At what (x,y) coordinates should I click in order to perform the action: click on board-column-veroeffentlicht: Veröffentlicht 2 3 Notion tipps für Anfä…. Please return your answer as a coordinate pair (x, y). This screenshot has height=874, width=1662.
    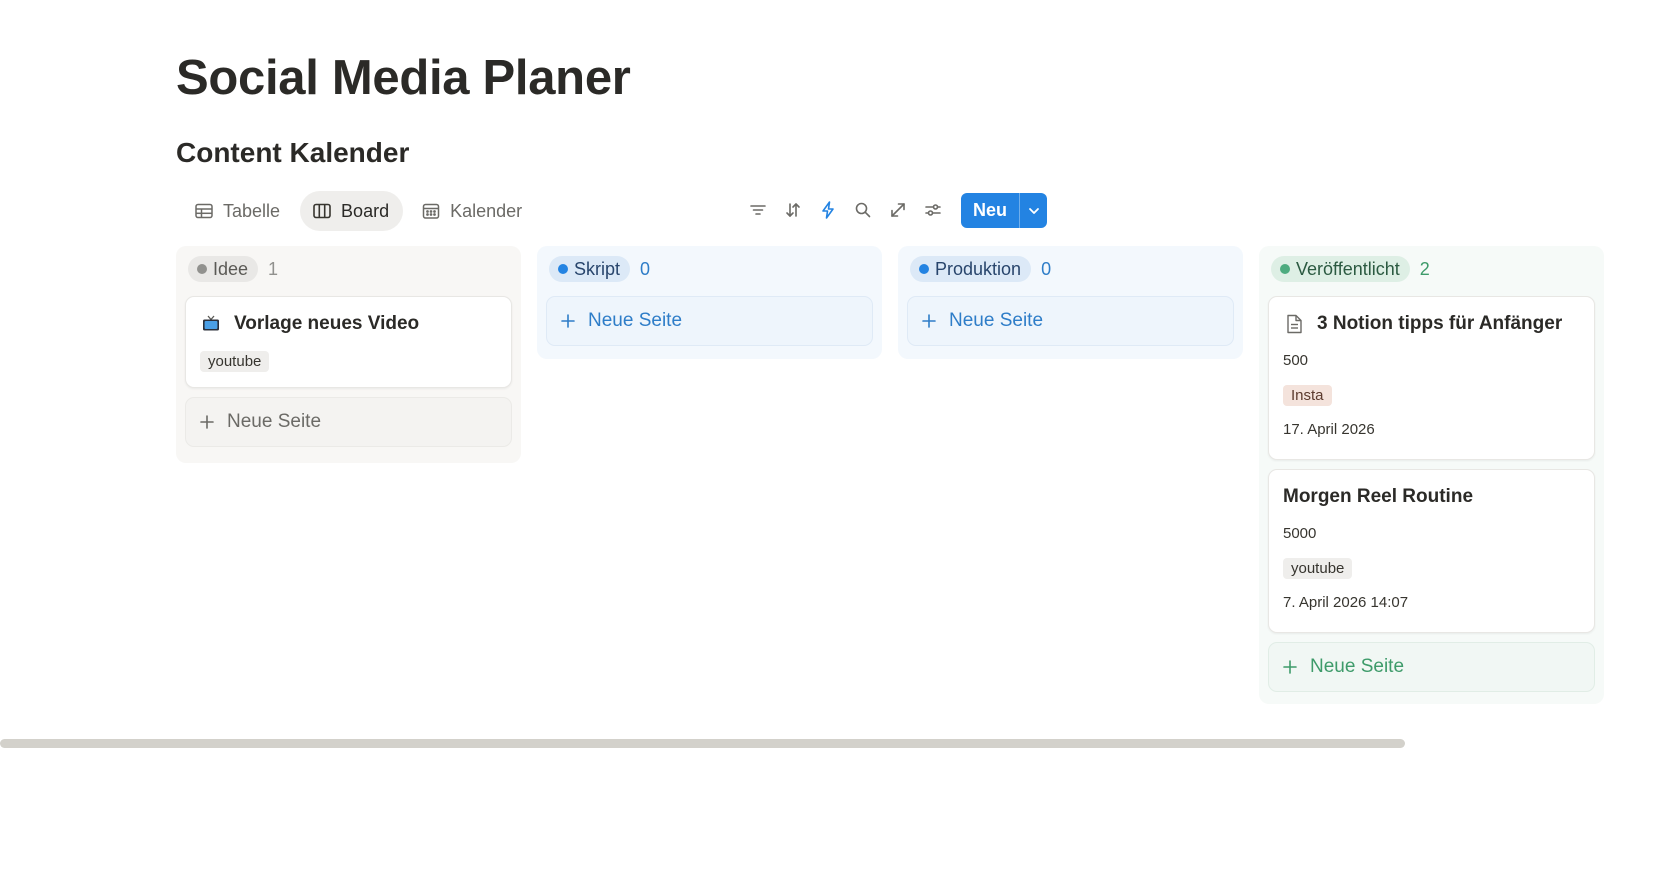
    Looking at the image, I should click on (1431, 475).